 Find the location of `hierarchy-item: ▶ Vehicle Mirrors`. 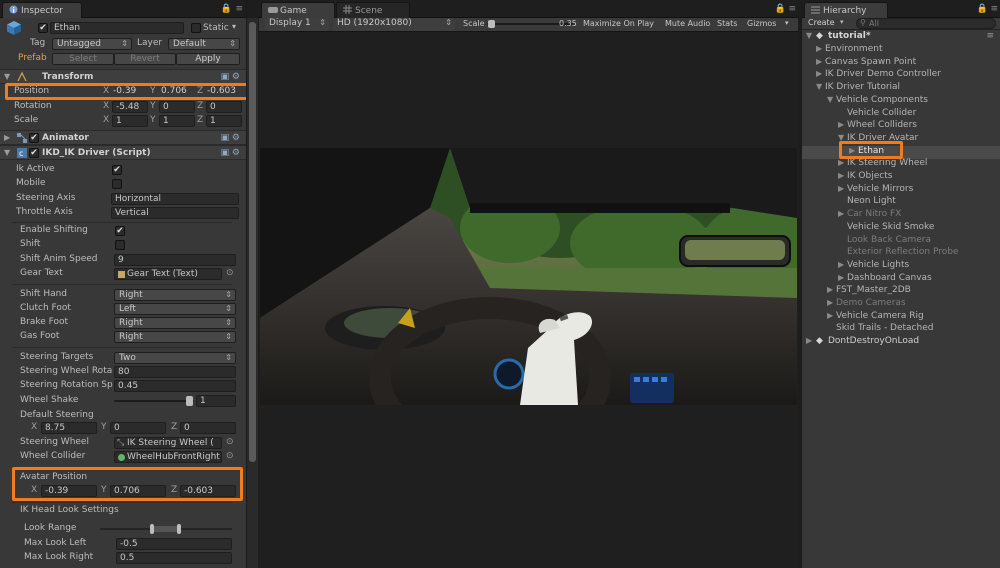

hierarchy-item: ▶ Vehicle Mirrors is located at coordinates (901, 190).